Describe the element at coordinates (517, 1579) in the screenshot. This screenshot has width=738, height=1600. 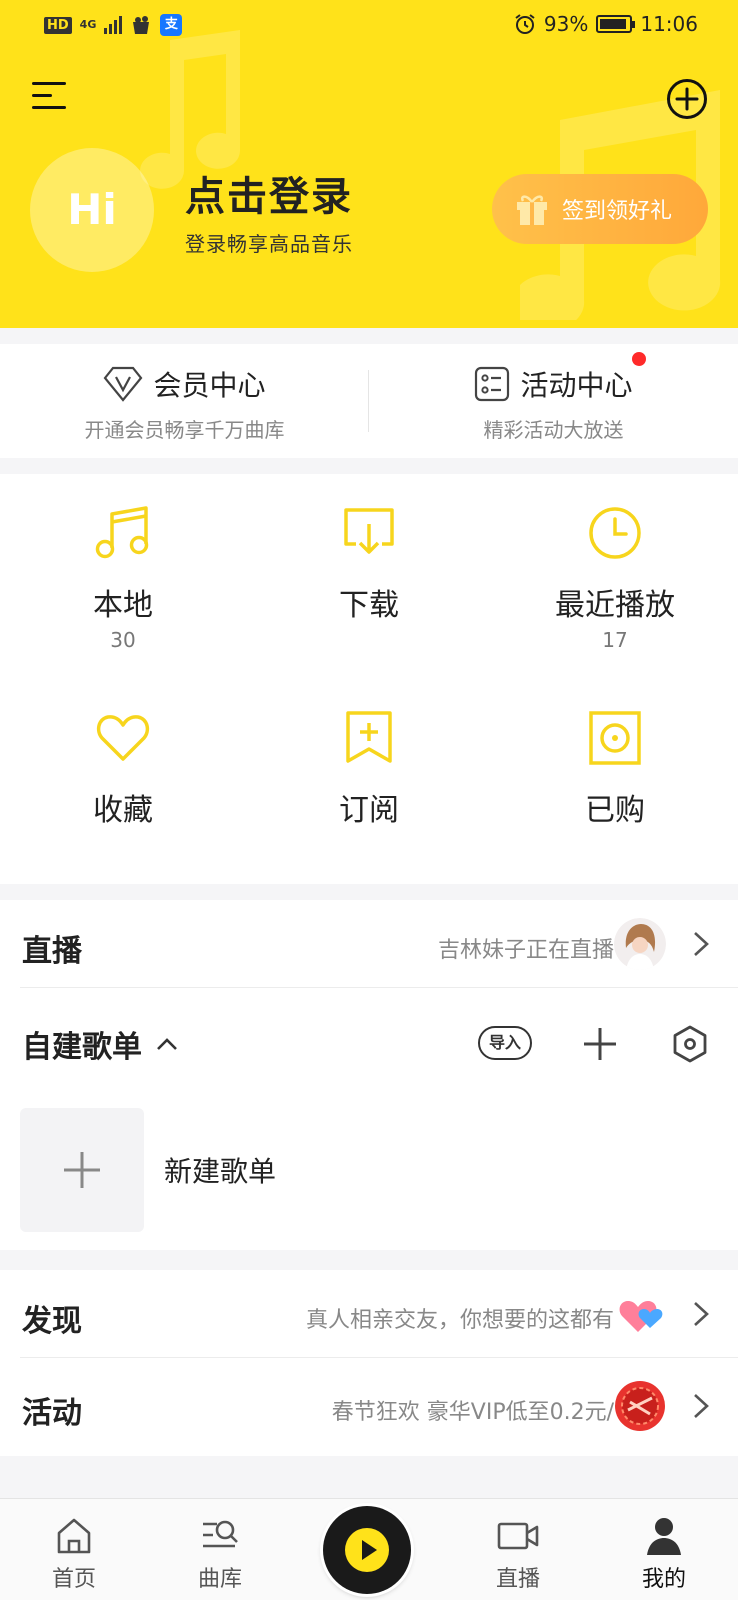
I see `nav-label: 直播` at that location.